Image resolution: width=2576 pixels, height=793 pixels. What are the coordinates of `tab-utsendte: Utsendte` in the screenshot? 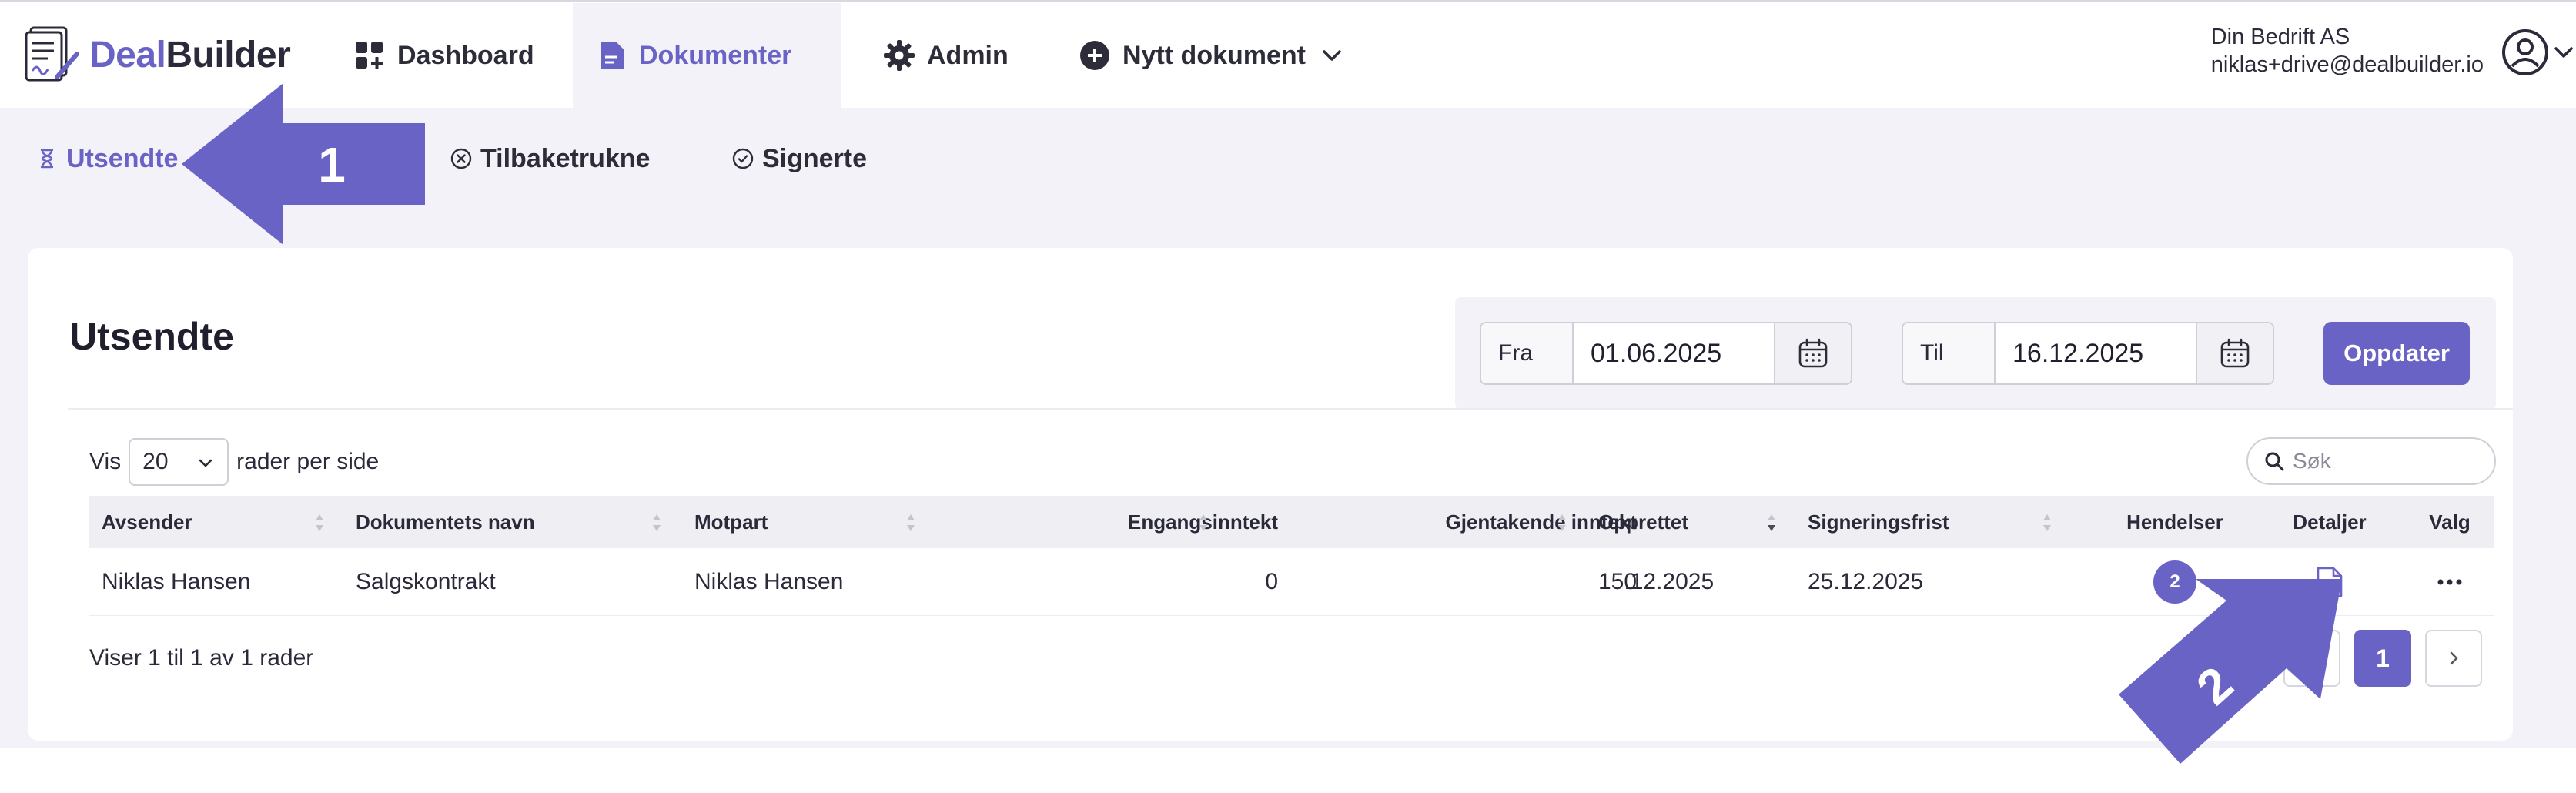 It's located at (106, 159).